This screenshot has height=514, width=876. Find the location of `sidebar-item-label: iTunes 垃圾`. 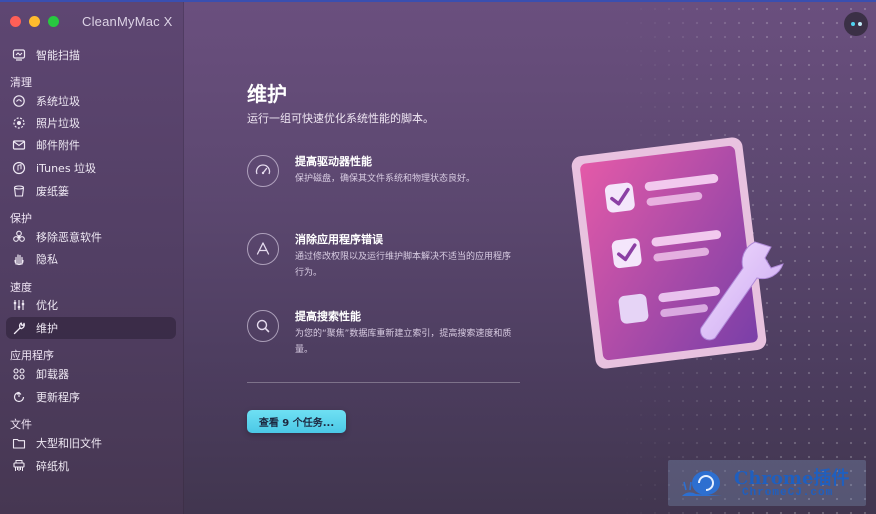

sidebar-item-label: iTunes 垃圾 is located at coordinates (66, 168).